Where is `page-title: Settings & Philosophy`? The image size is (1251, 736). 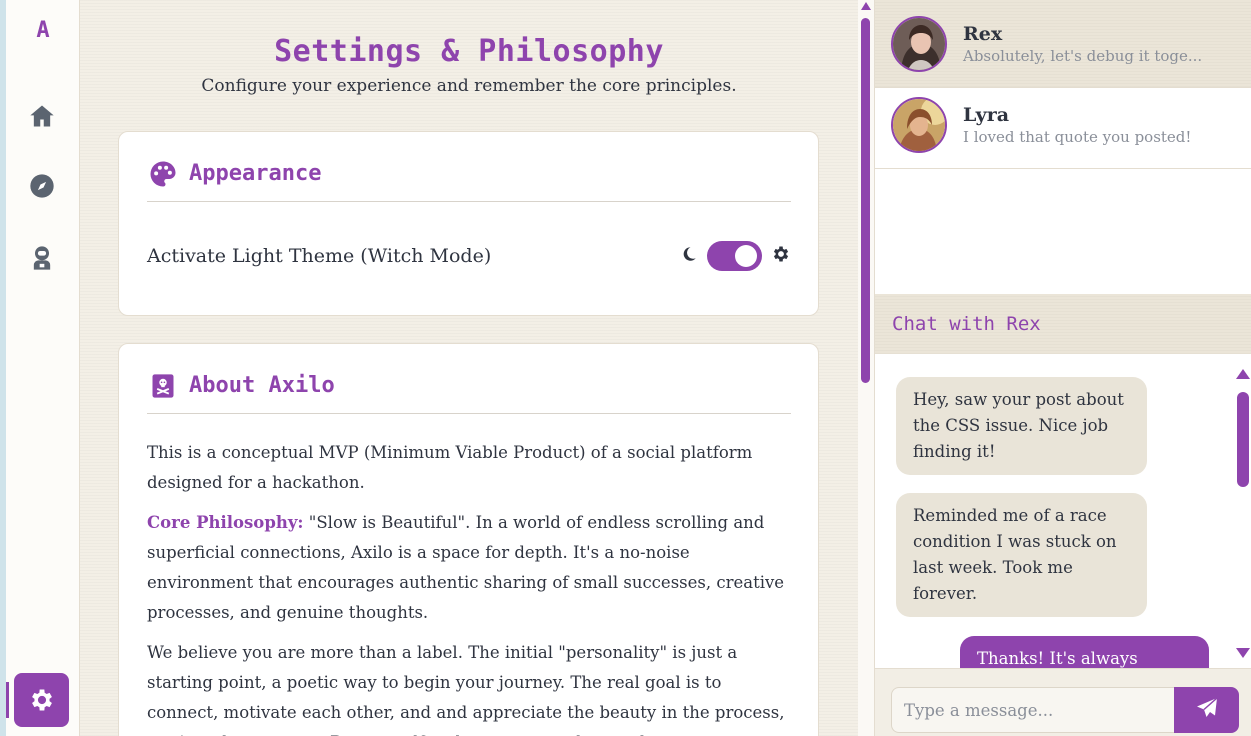
page-title: Settings & Philosophy is located at coordinates (469, 51).